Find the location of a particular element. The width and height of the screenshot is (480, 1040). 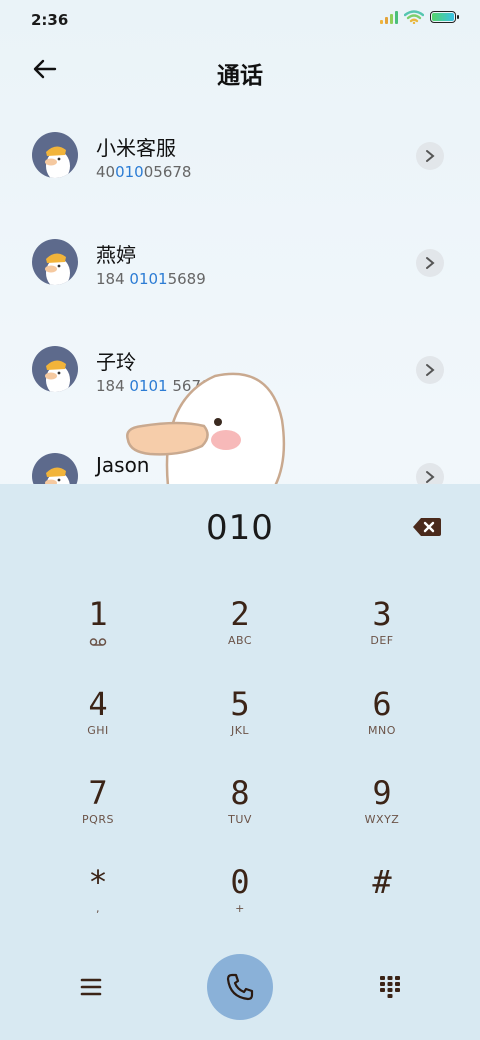

key-1: 1 is located at coordinates (98, 636).